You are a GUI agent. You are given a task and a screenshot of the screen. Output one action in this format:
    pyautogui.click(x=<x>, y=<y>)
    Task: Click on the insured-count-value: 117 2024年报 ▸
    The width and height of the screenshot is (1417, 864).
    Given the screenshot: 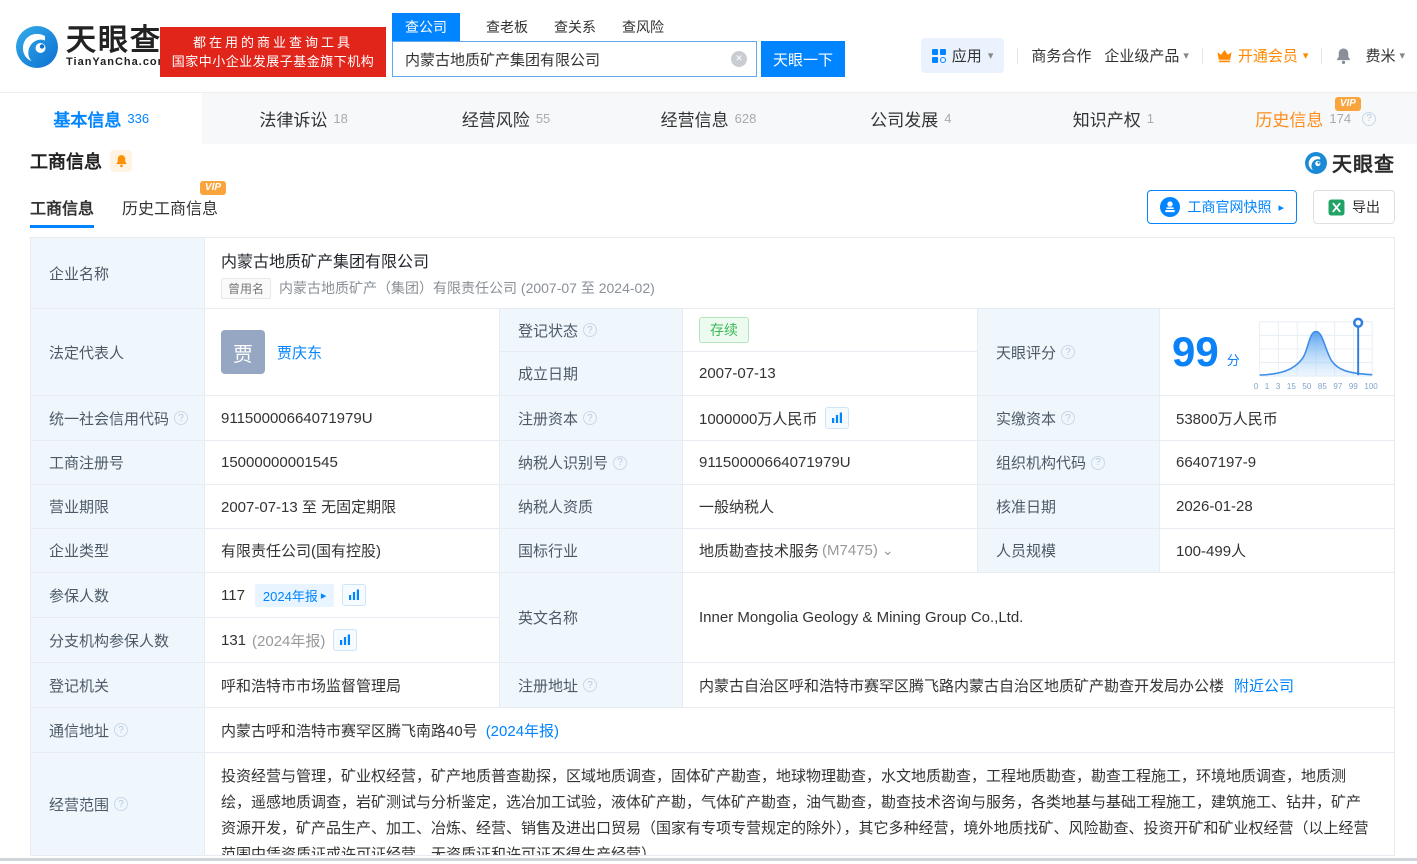 What is the action you would take?
    pyautogui.click(x=352, y=595)
    